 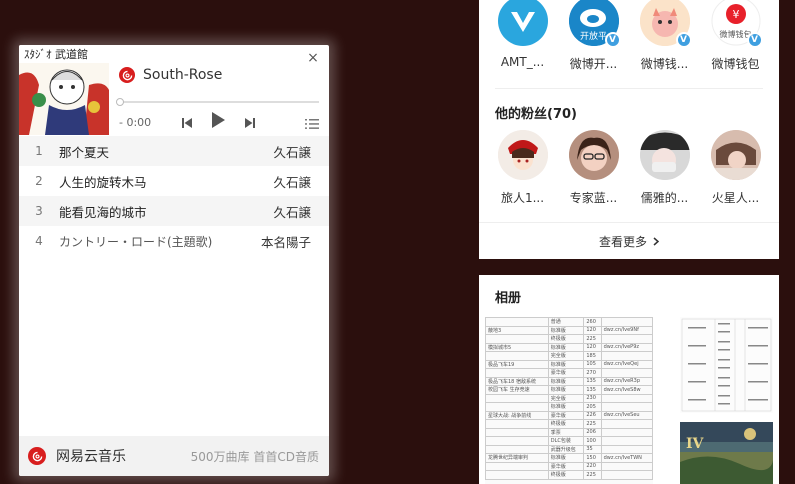 I want to click on album-table-cell: 206, so click(x=592, y=432).